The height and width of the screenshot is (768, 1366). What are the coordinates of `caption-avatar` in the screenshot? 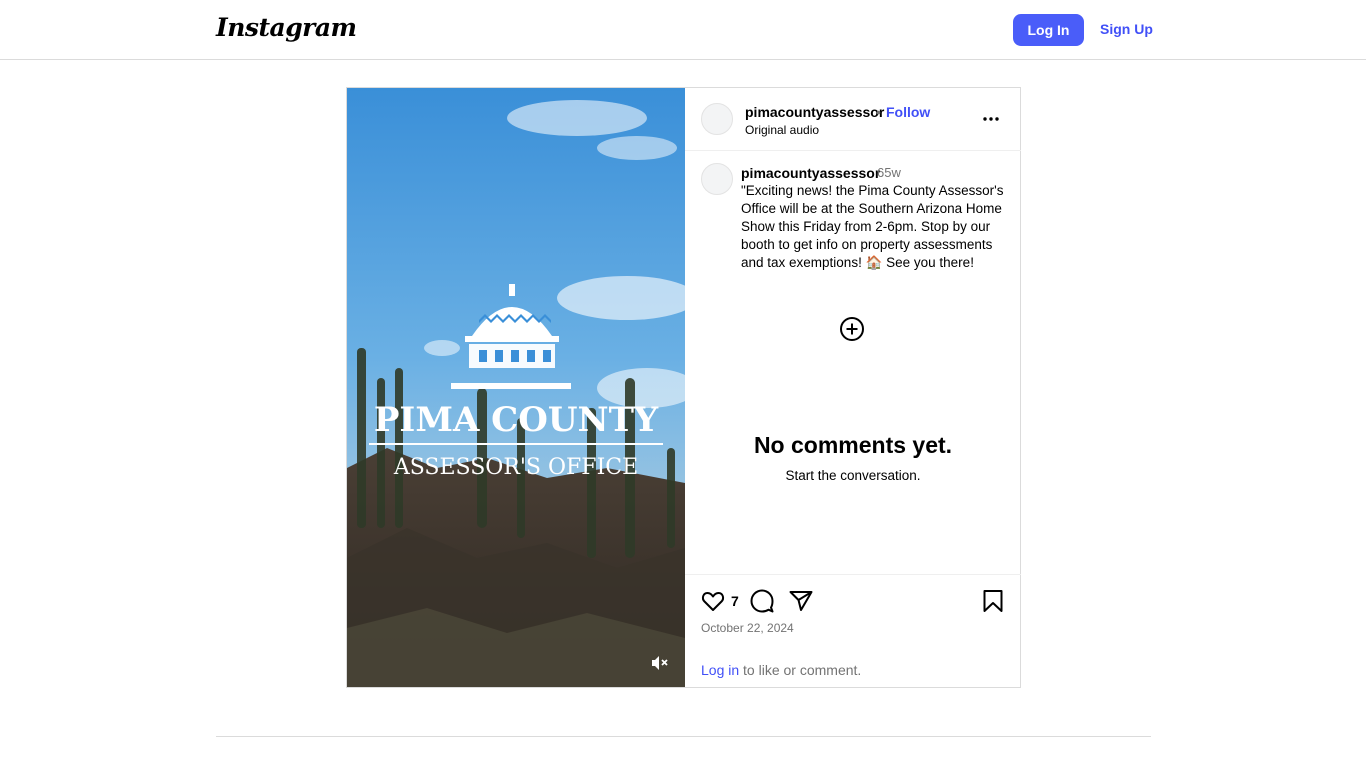 It's located at (717, 179).